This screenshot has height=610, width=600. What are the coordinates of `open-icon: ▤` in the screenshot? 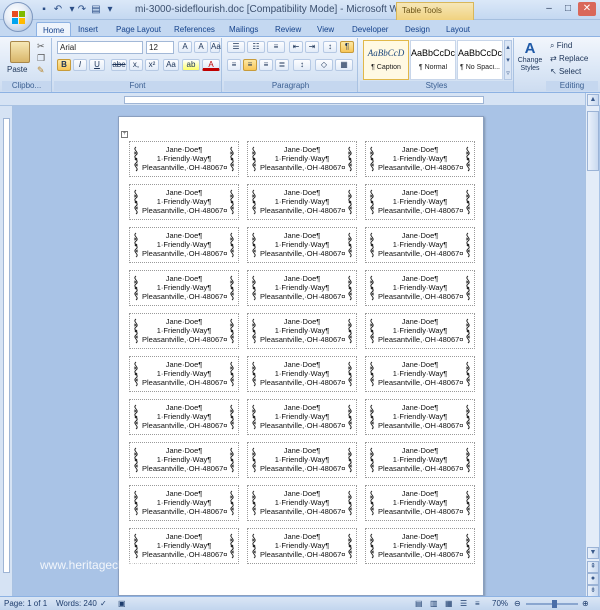 It's located at (96, 10).